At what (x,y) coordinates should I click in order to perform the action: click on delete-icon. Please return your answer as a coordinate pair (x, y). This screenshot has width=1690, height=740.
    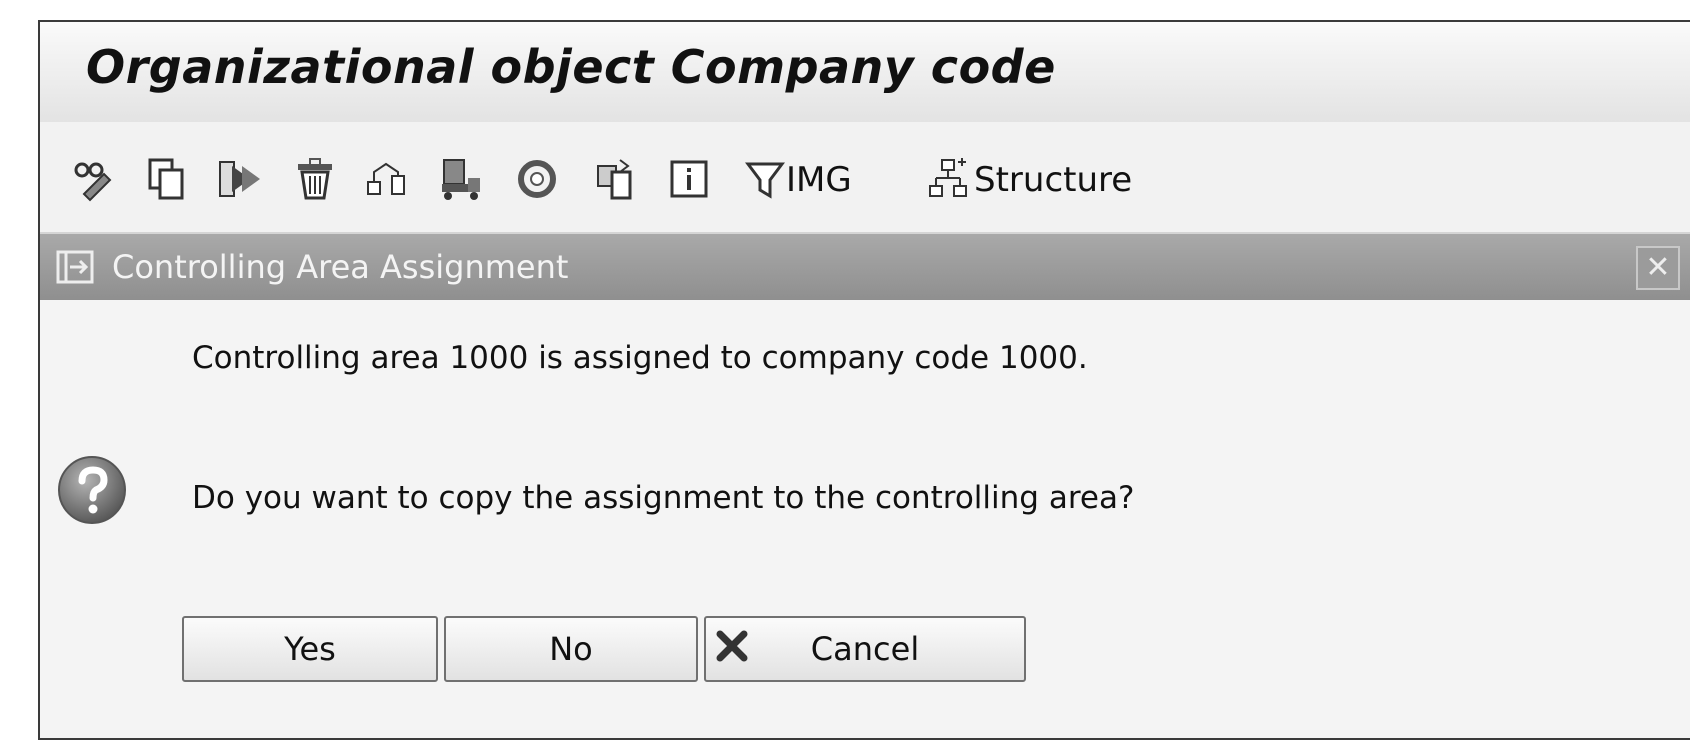
    Looking at the image, I should click on (315, 179).